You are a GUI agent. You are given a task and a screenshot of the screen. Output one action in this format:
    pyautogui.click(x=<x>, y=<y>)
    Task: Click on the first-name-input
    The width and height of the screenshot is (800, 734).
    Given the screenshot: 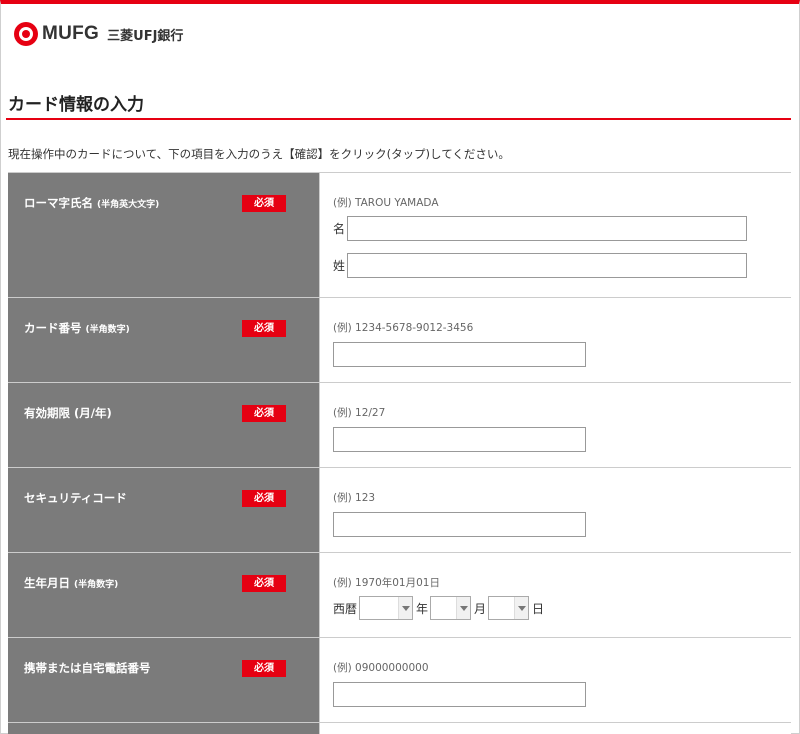 What is the action you would take?
    pyautogui.click(x=547, y=228)
    